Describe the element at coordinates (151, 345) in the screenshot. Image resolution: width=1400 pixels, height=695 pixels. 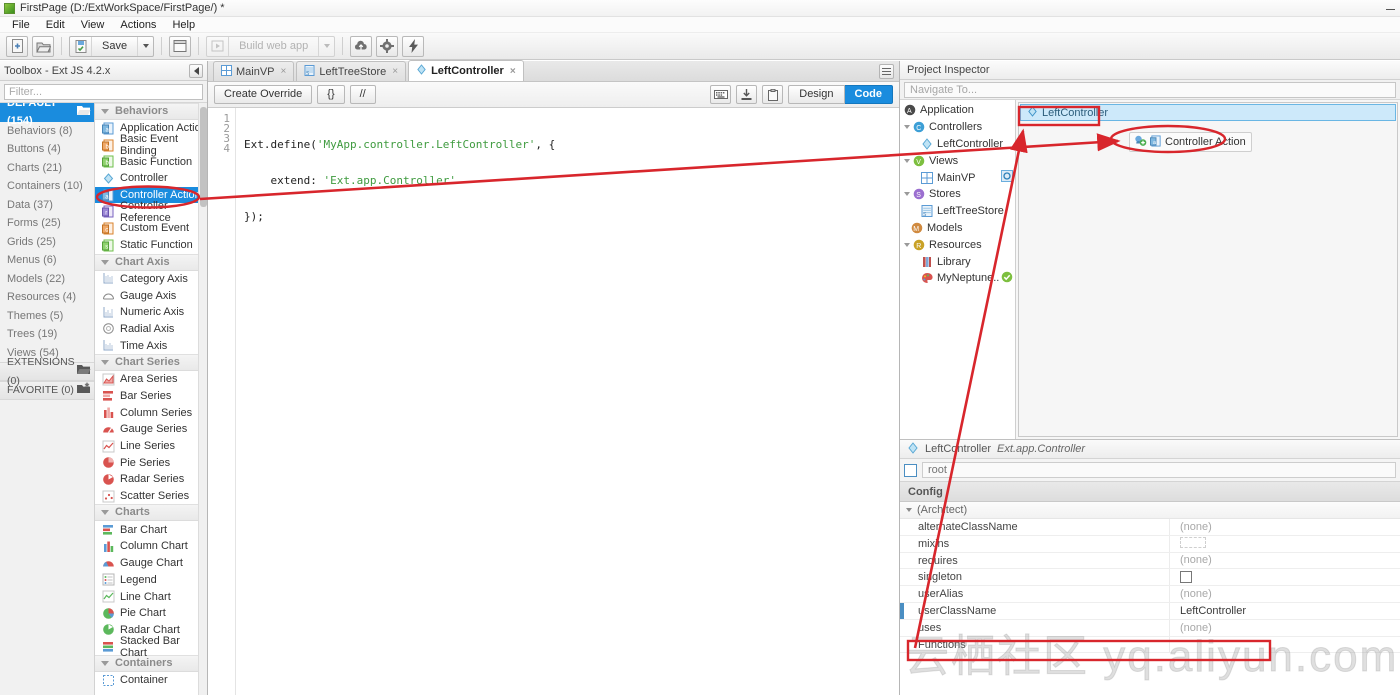
I see `component-time-axis: Time Axis` at that location.